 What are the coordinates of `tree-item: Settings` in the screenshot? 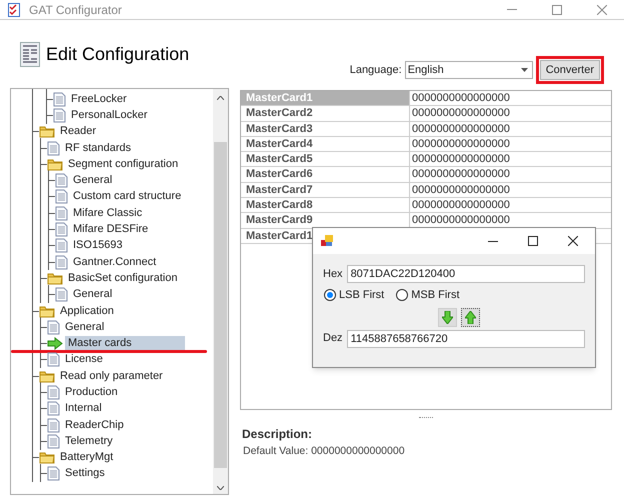 It's located at (85, 474).